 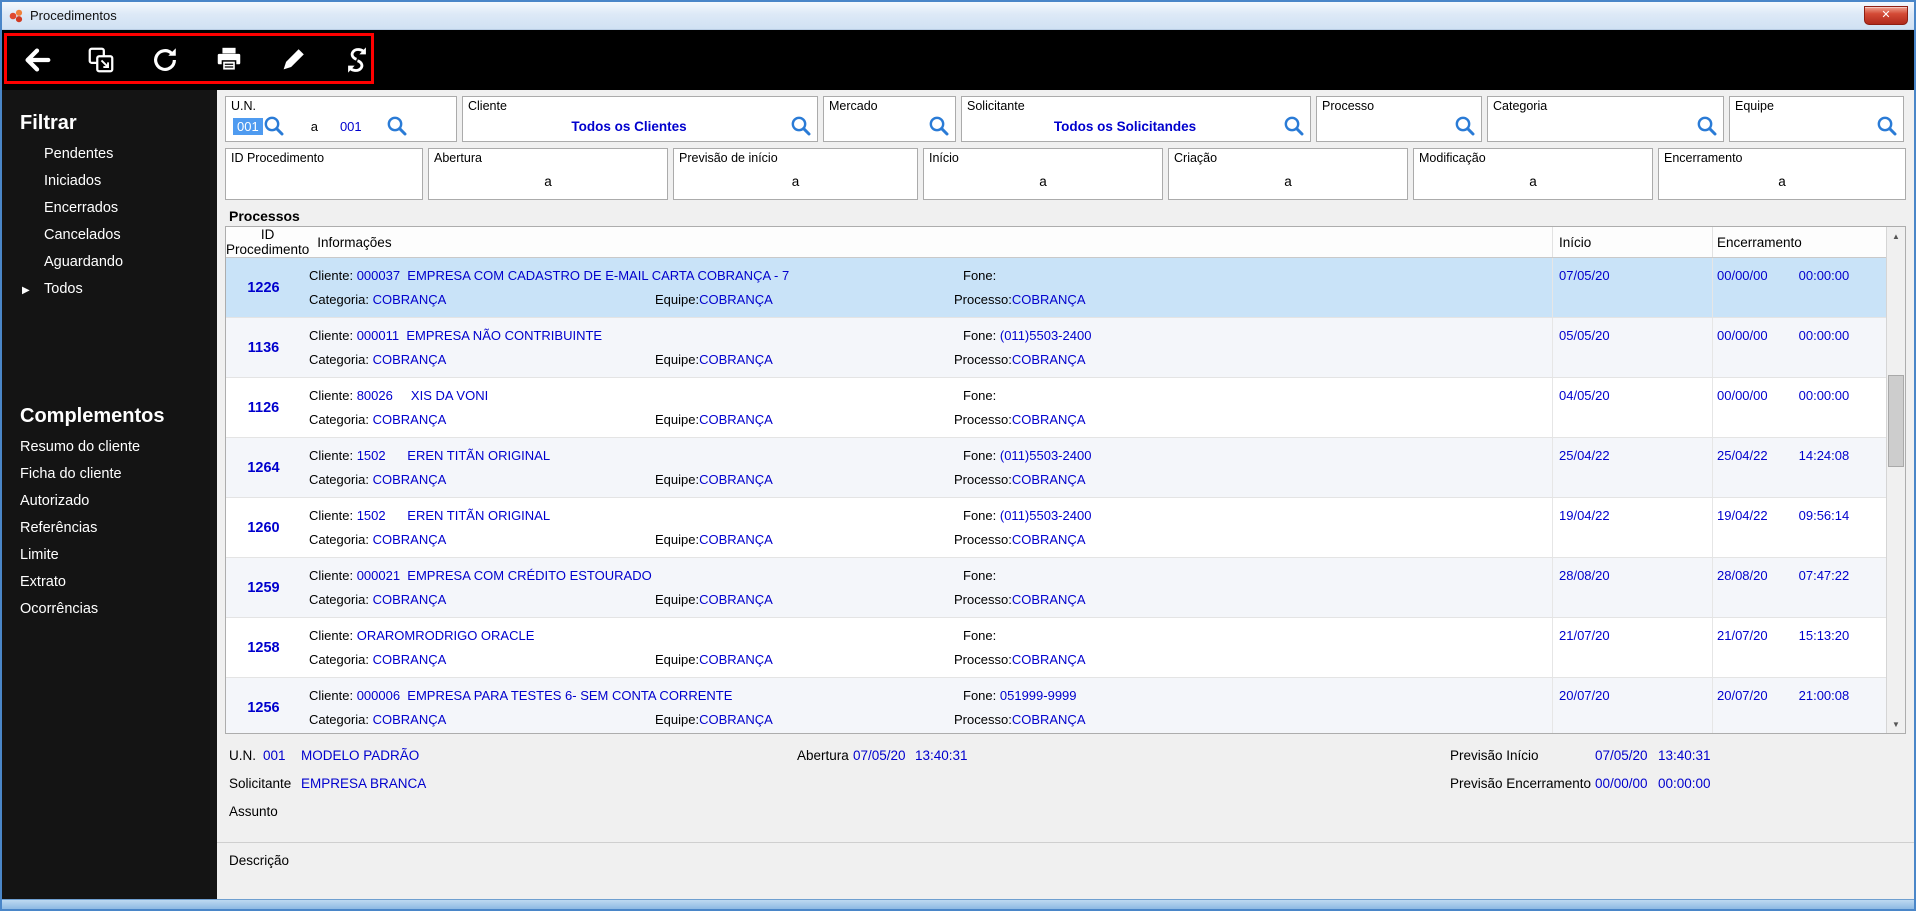 What do you see at coordinates (795, 174) in the screenshot?
I see `filter-previsao-de-inicio: Previsão de início a` at bounding box center [795, 174].